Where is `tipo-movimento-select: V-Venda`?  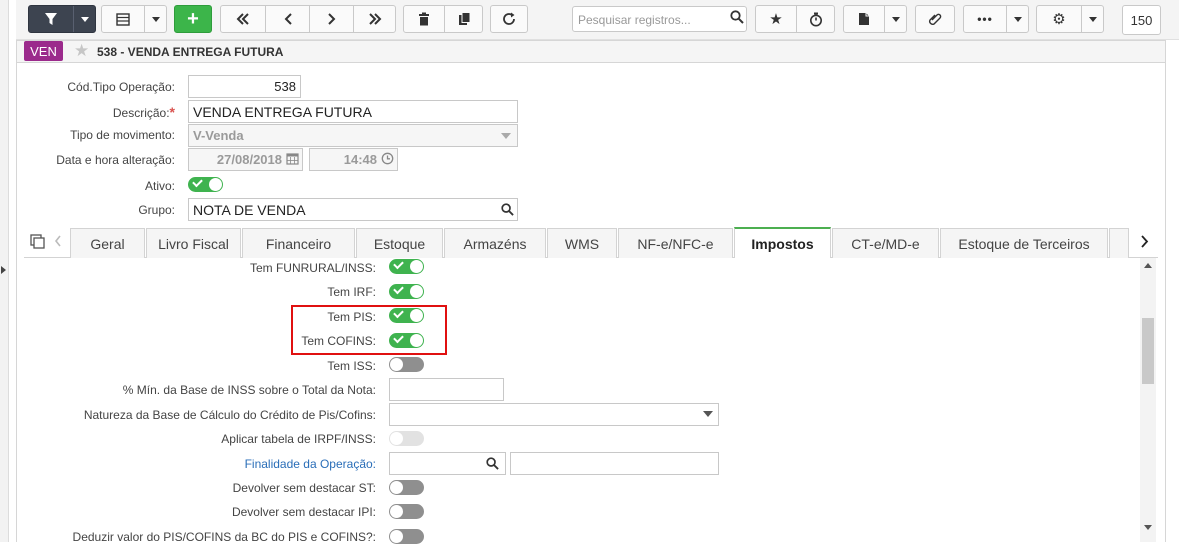
tipo-movimento-select: V-Venda is located at coordinates (353, 135).